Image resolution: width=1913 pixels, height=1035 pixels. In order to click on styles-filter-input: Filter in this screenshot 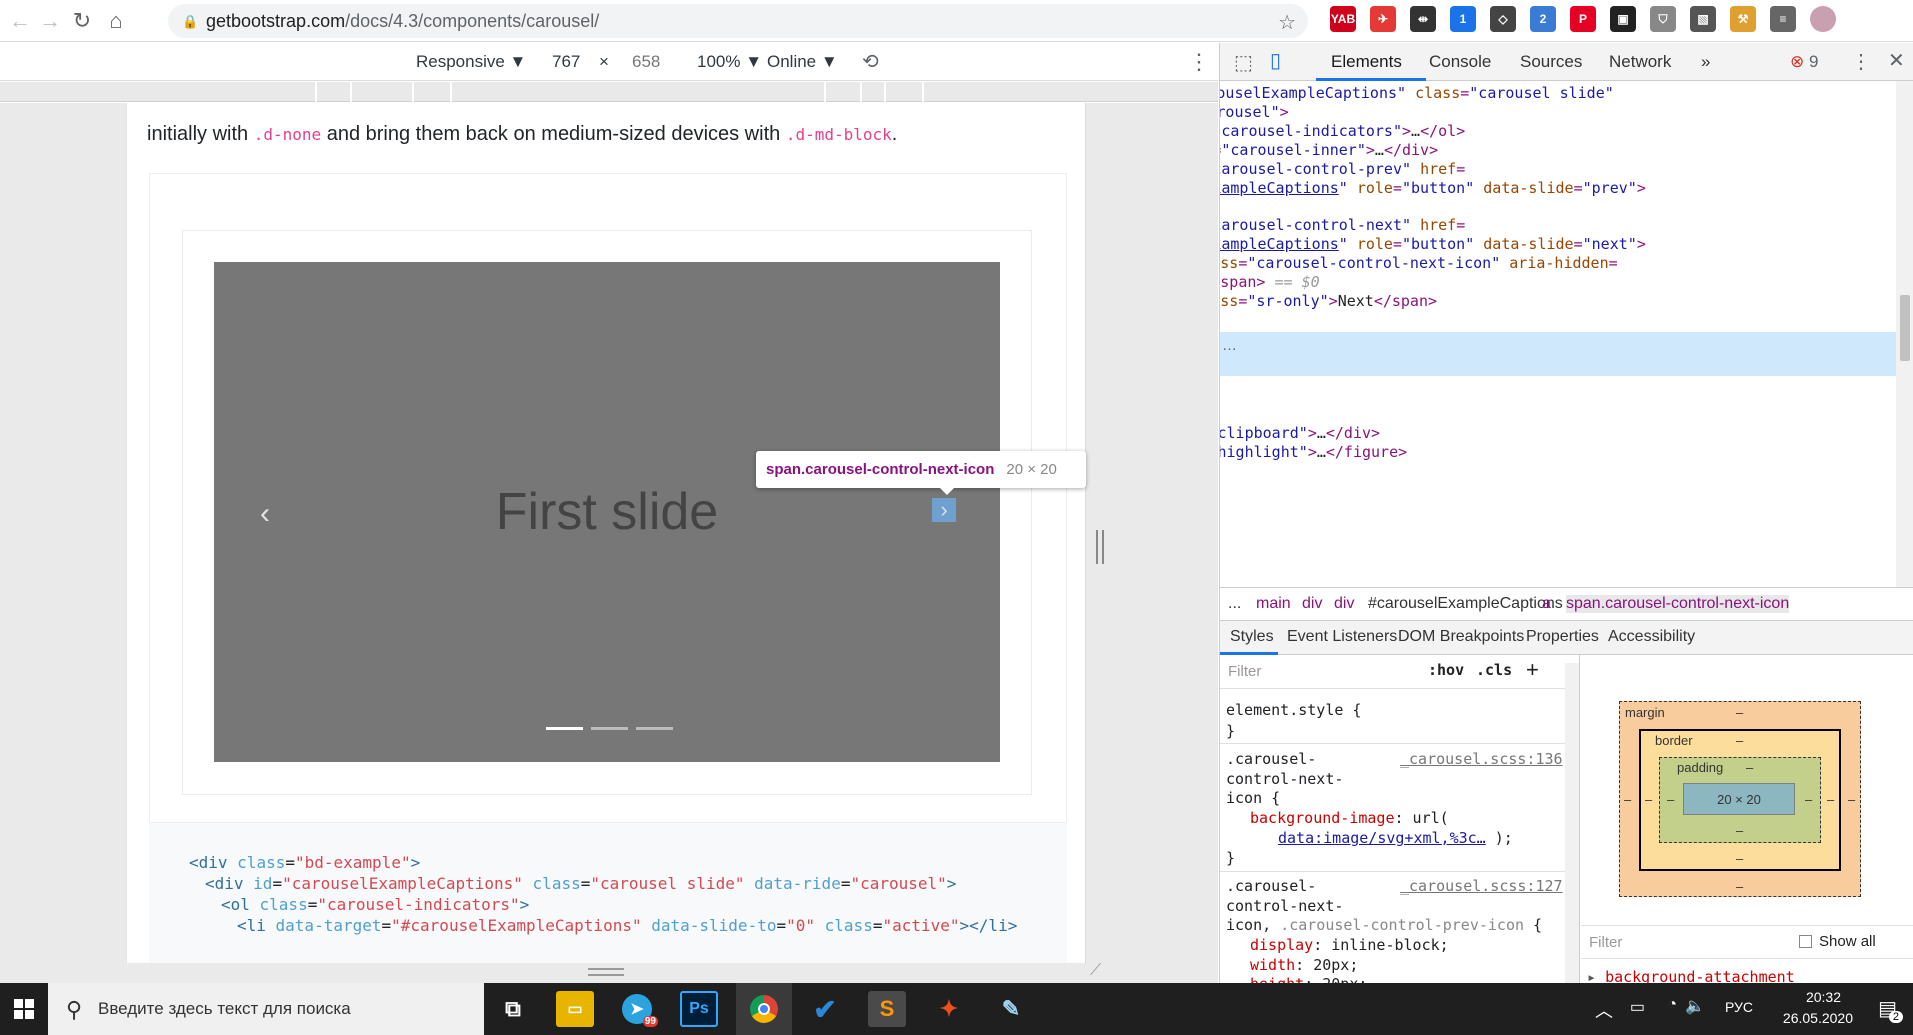, I will do `click(1244, 671)`.